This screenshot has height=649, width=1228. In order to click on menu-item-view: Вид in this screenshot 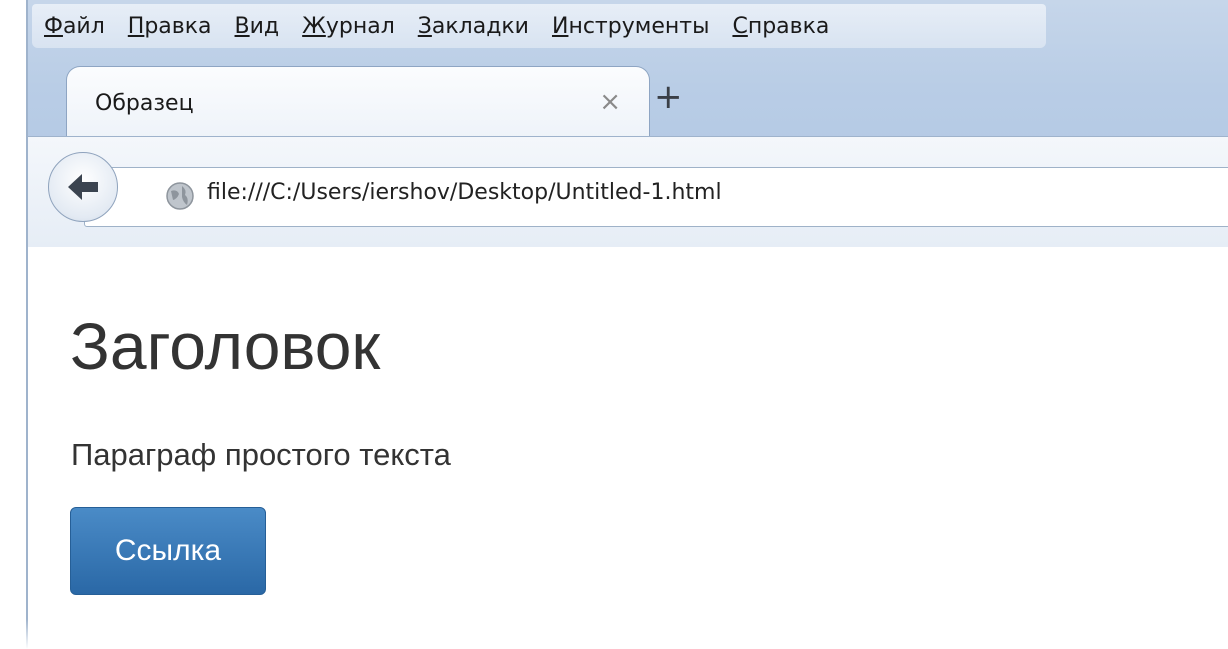, I will do `click(257, 26)`.